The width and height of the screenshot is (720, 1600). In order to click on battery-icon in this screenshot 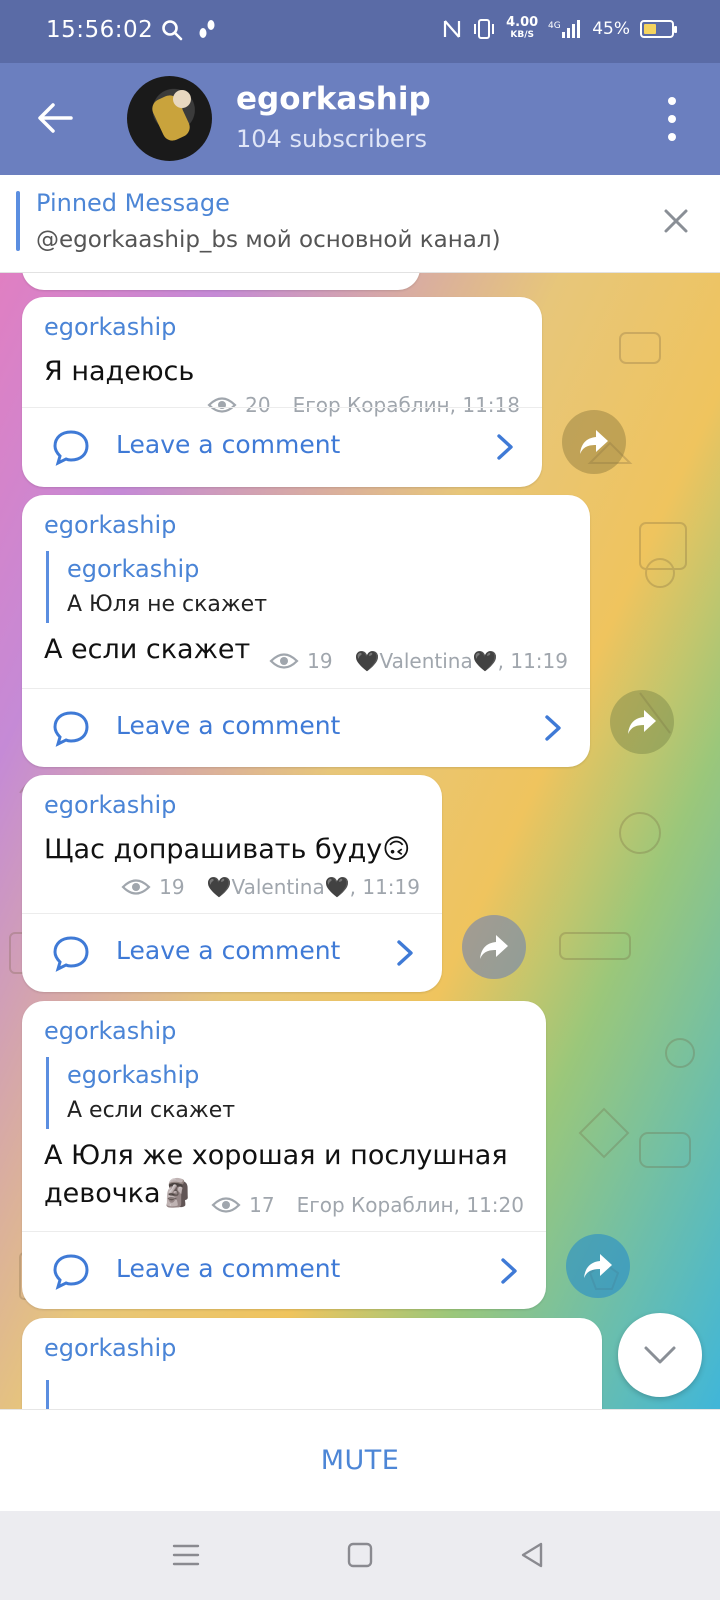, I will do `click(658, 29)`.